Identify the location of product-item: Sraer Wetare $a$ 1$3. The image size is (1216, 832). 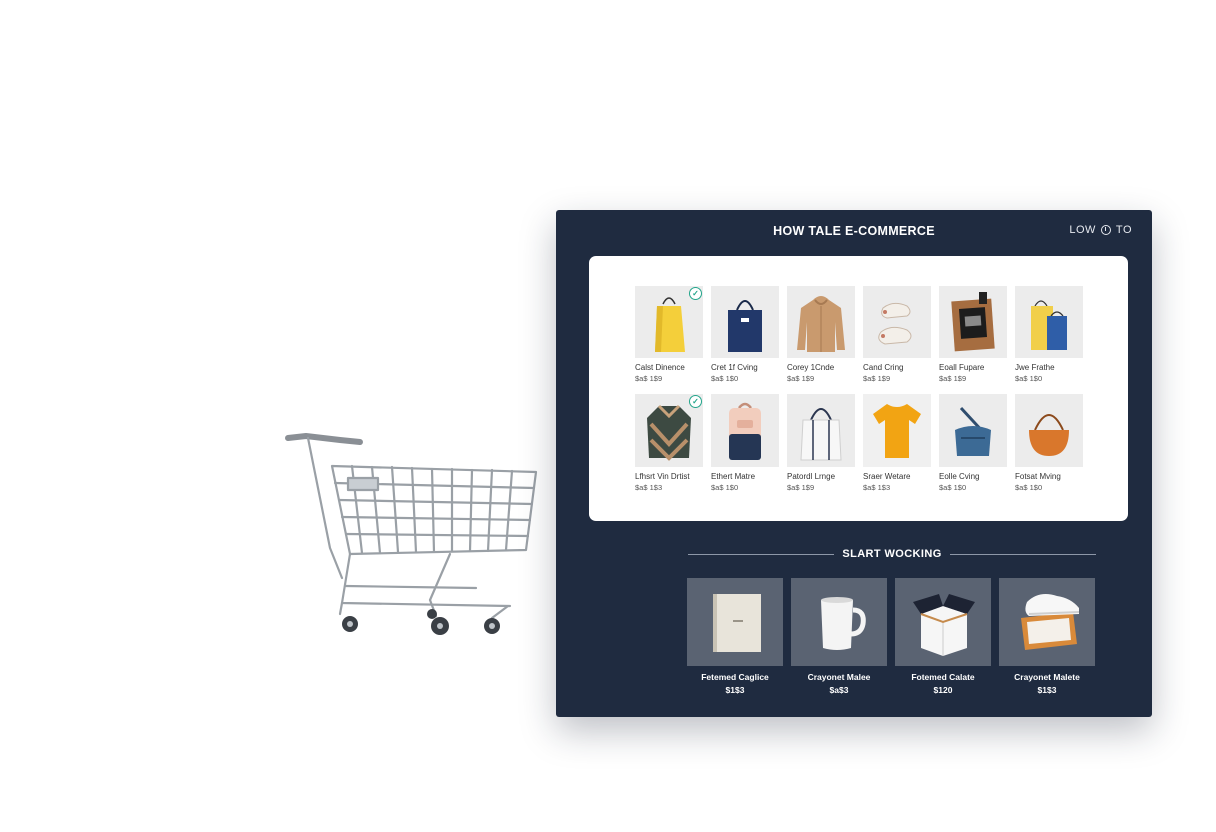
(897, 445).